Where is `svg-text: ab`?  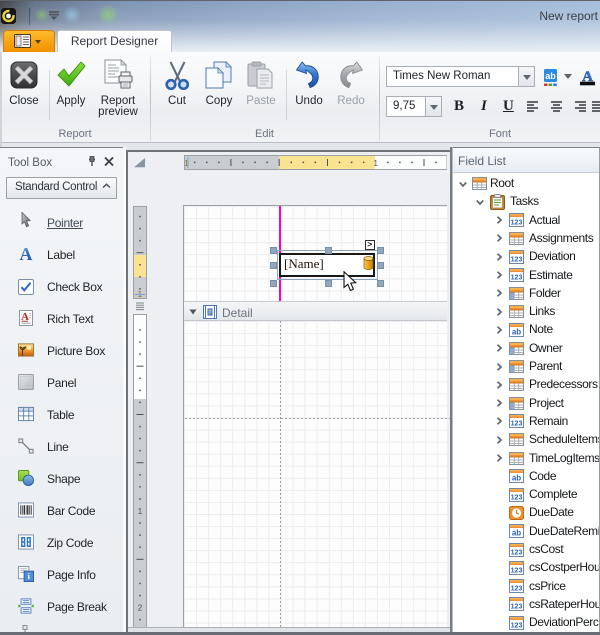
svg-text: ab is located at coordinates (550, 76).